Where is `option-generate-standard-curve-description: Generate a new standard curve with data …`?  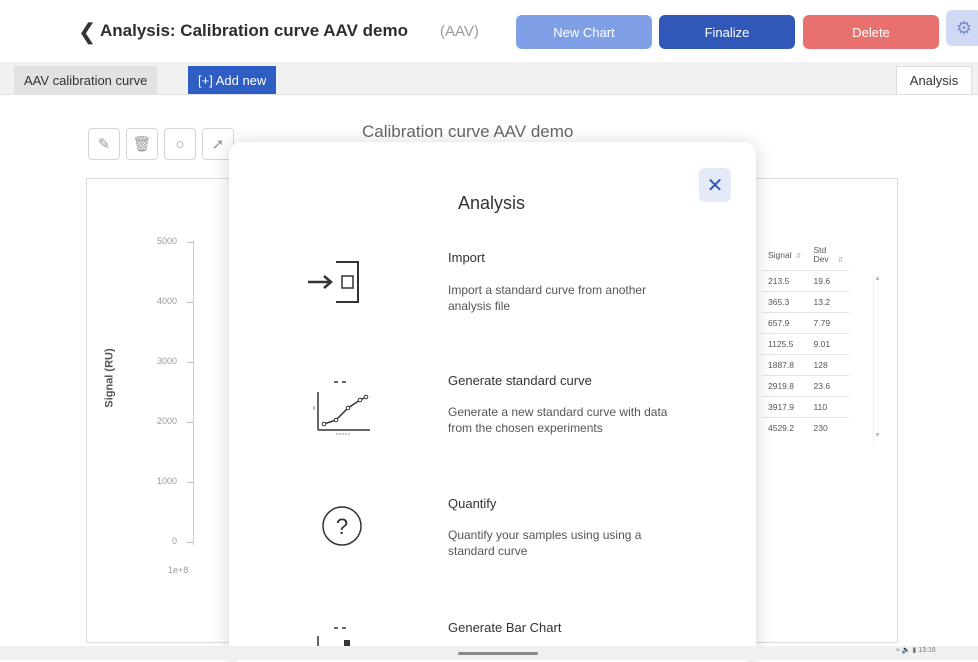 option-generate-standard-curve-description: Generate a new standard curve with data … is located at coordinates (558, 420).